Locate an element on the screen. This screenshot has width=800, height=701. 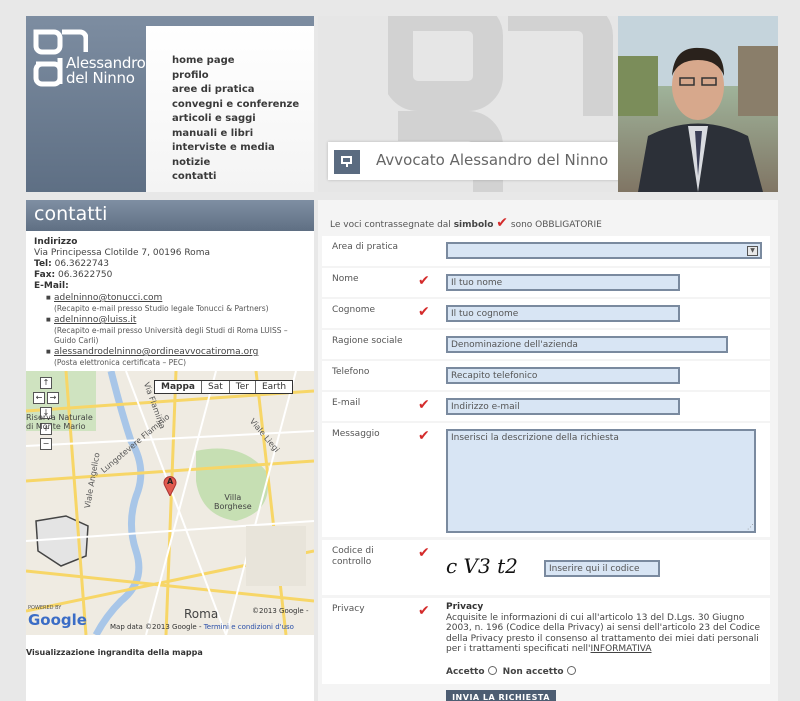
required-note-post: sono OBBLIGATORIE is located at coordinates (556, 225).